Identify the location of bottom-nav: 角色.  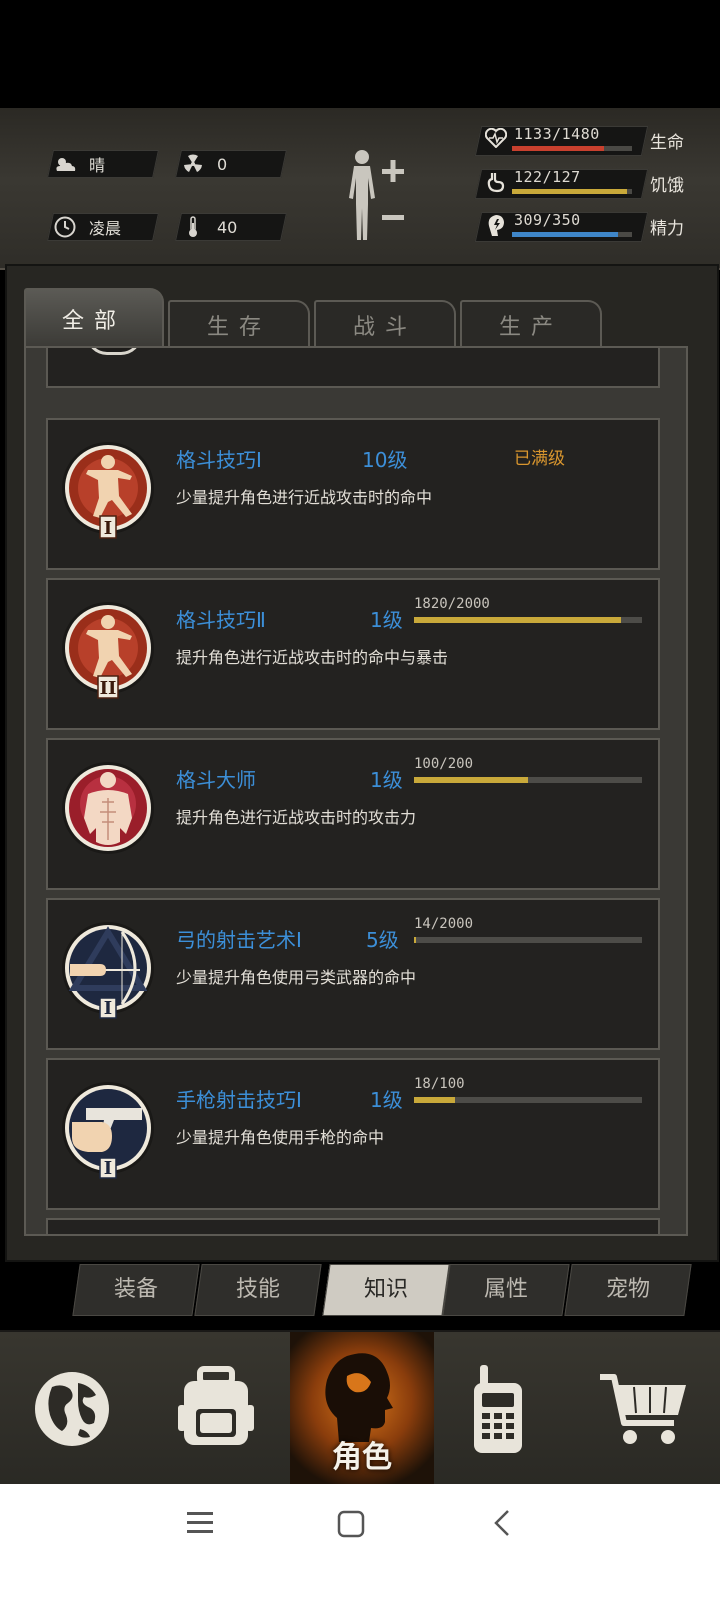
(360, 1408).